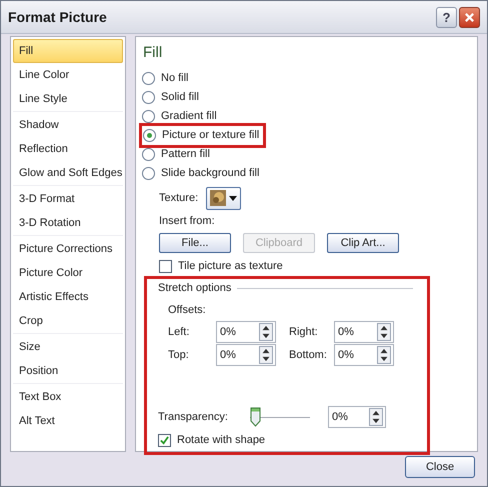 The image size is (488, 487). I want to click on offset-label: Top:, so click(179, 355).